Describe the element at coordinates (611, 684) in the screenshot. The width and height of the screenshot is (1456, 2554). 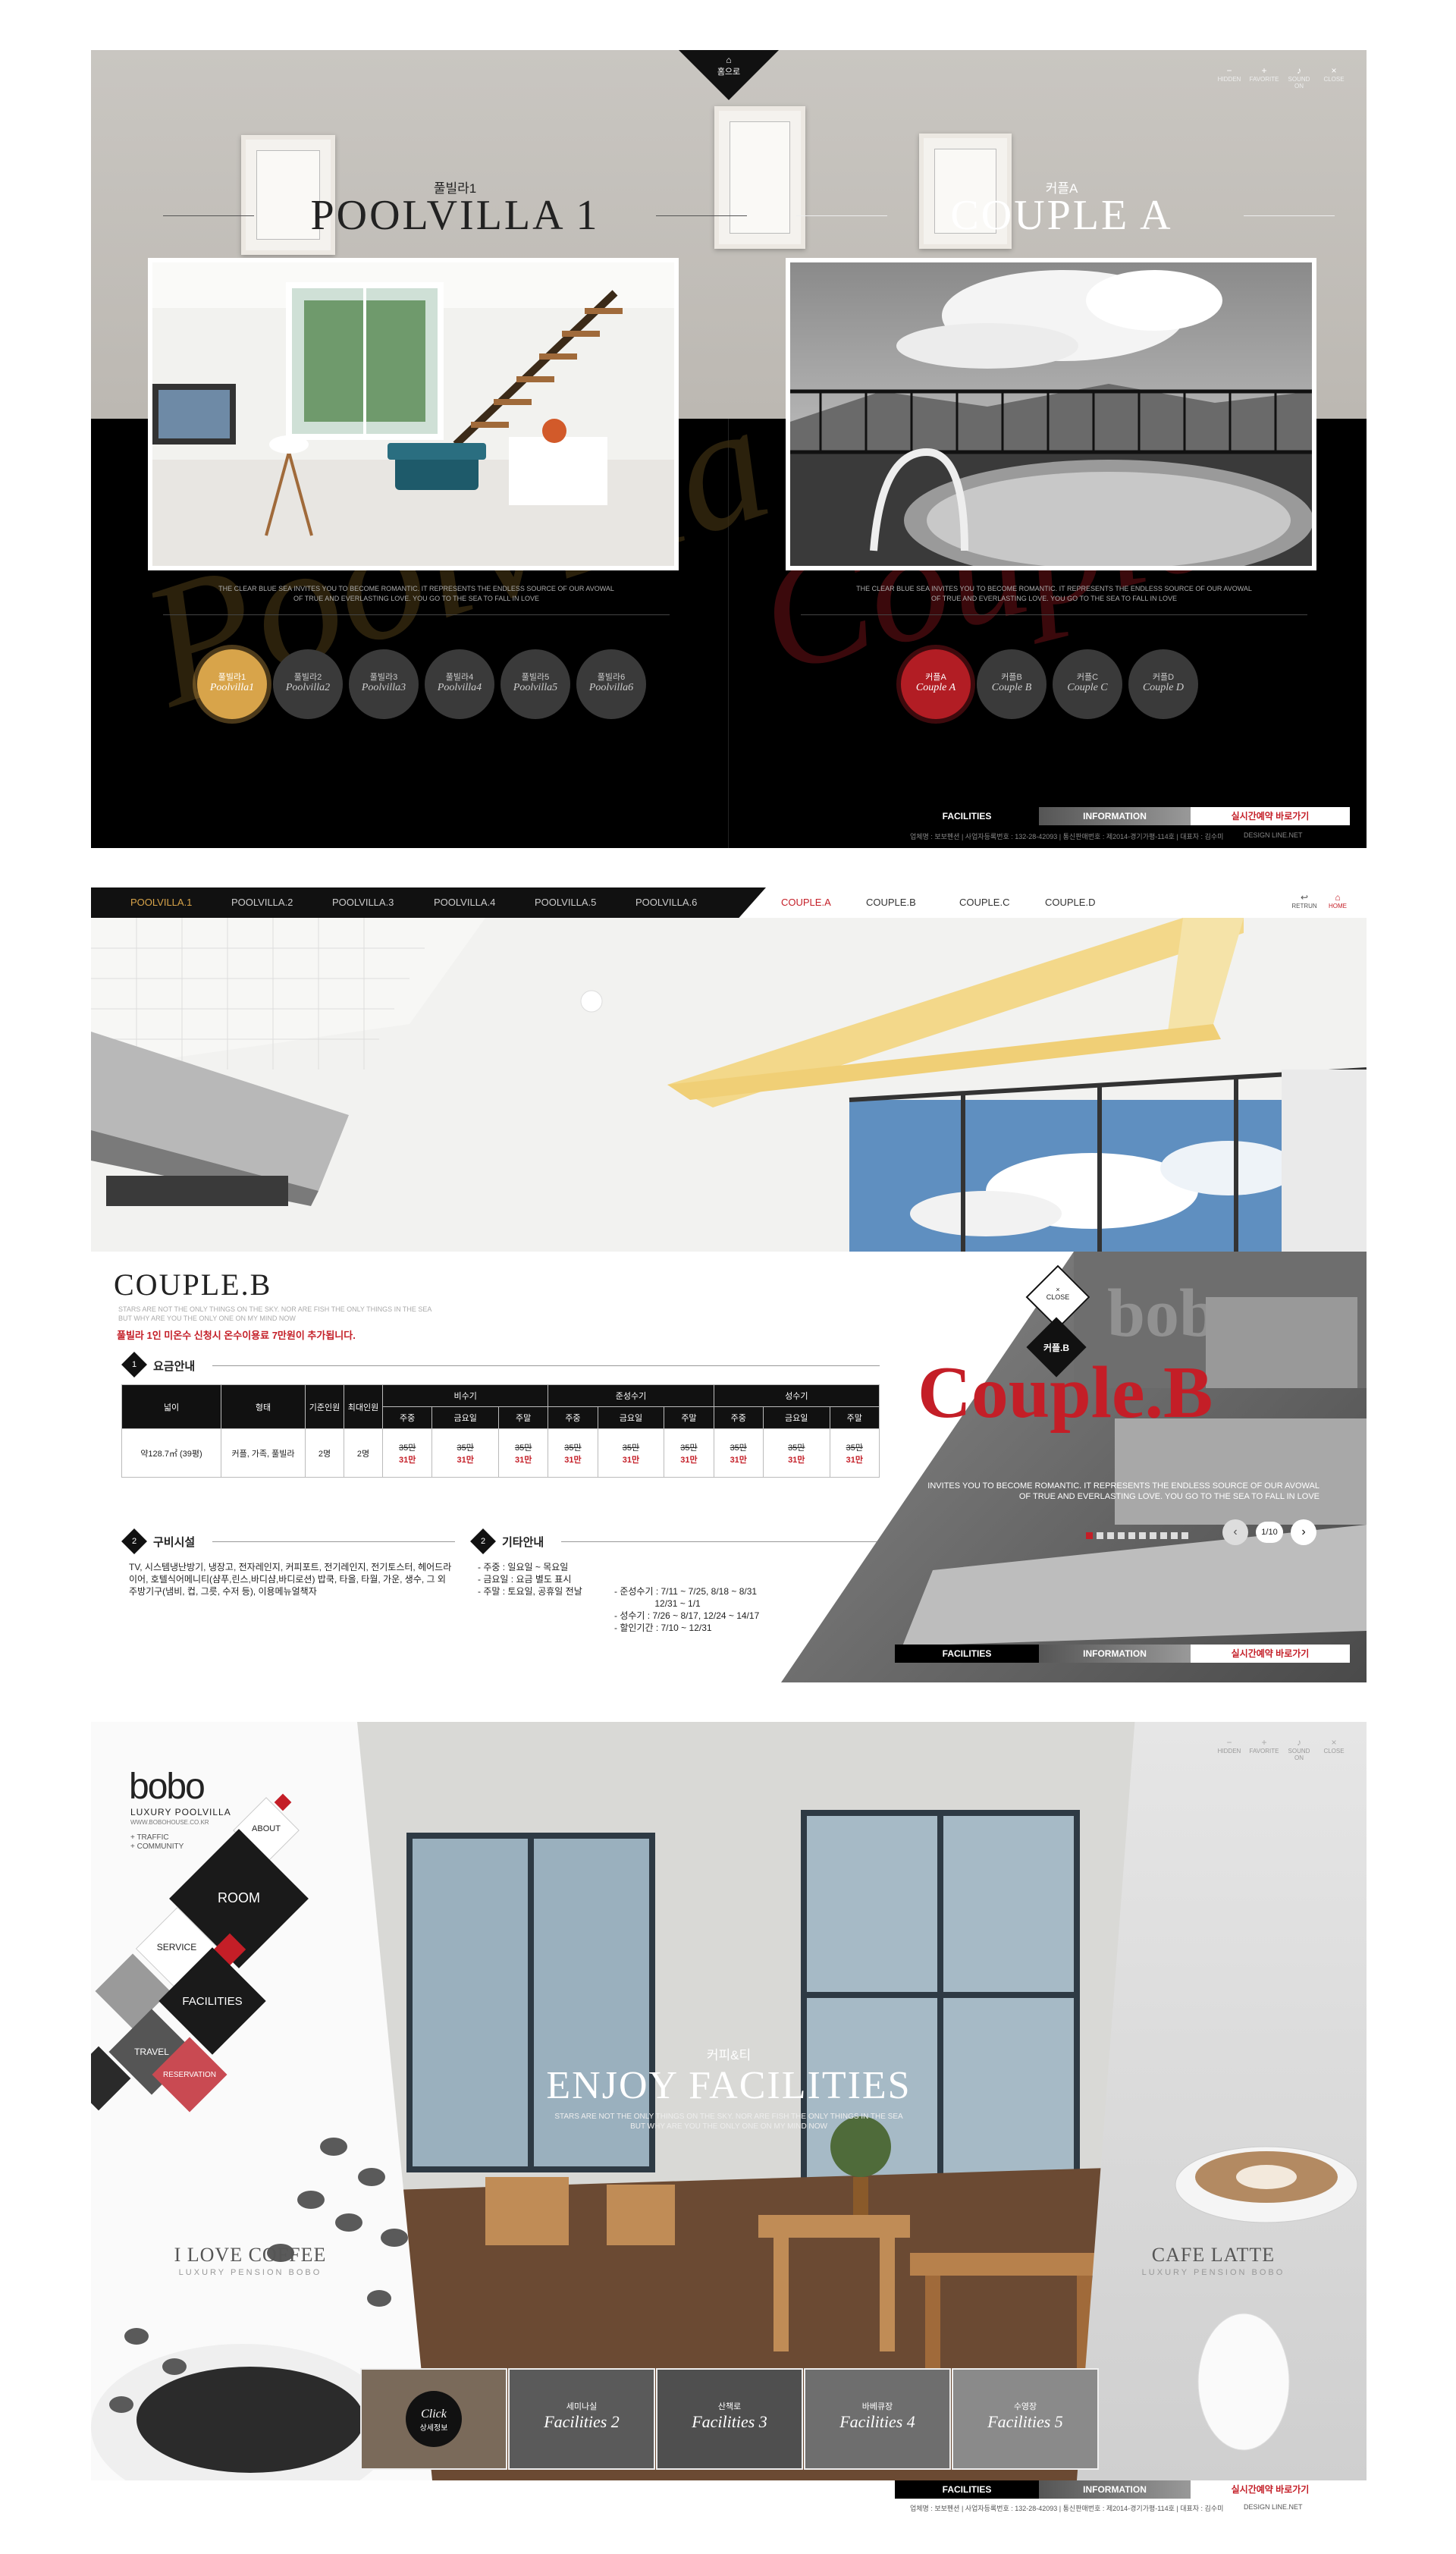
I see `room-circle-poolvilla6: 풀빌라6 Poolvilla6` at that location.